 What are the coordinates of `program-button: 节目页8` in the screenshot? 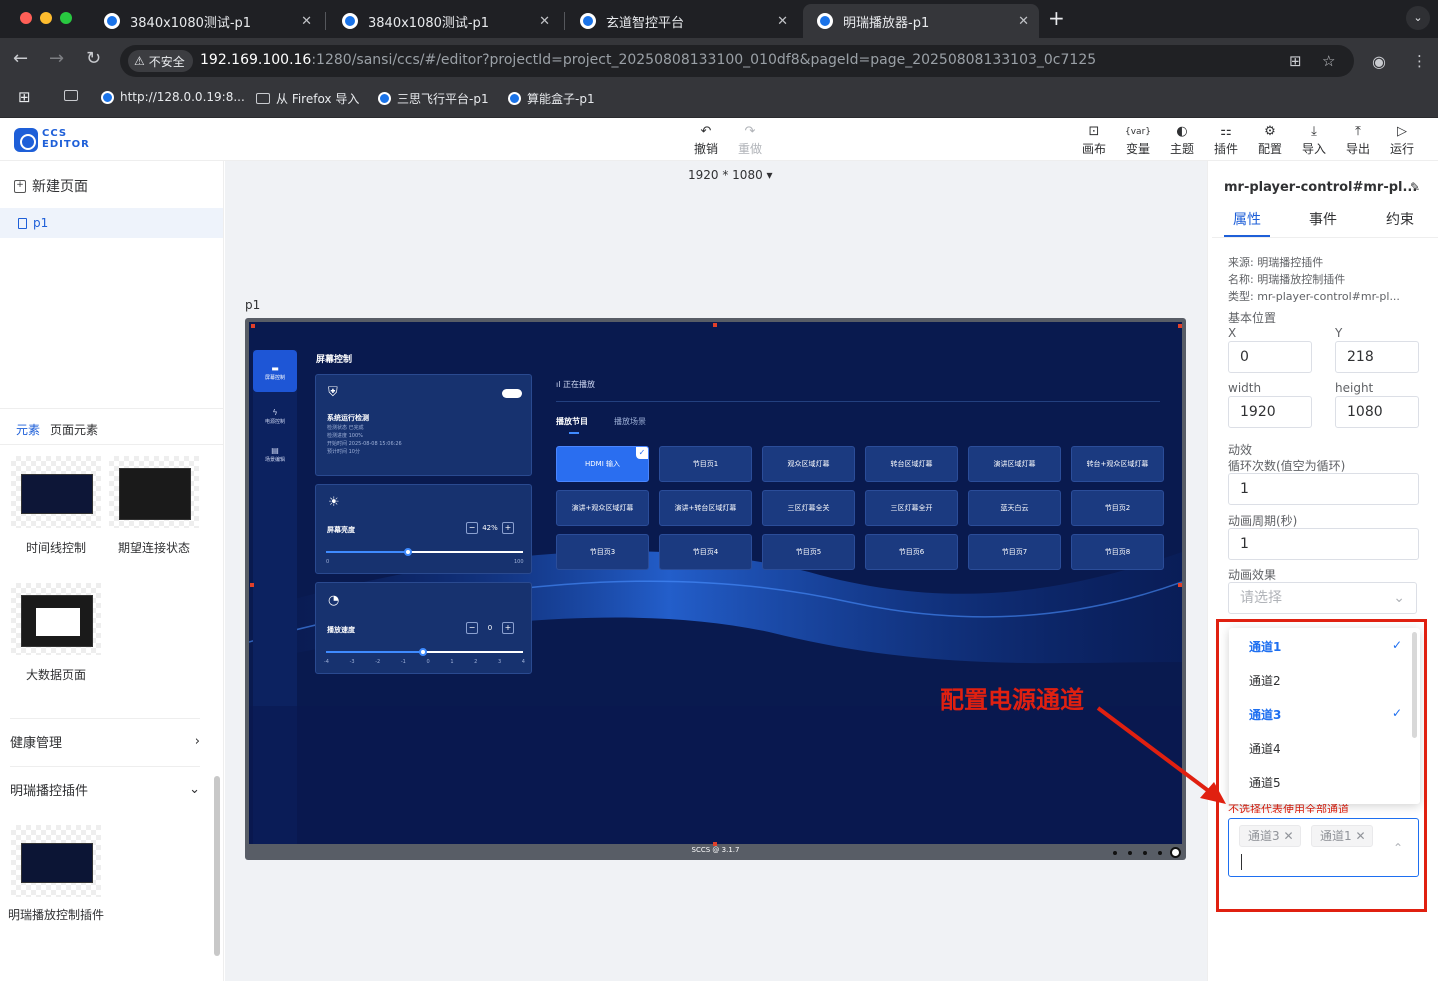 It's located at (1117, 552).